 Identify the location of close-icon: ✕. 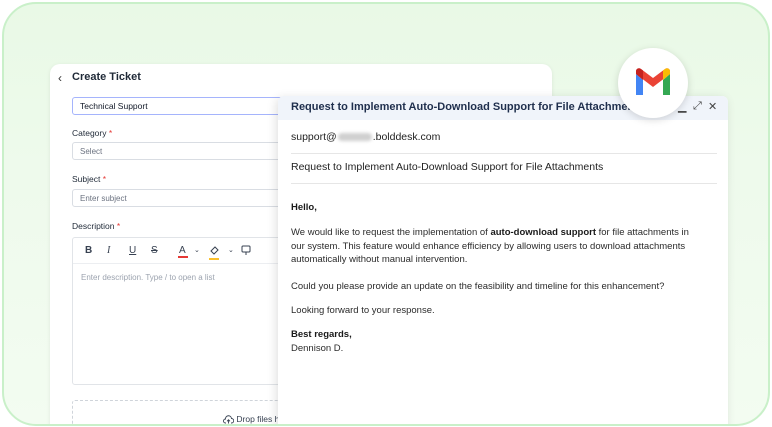
(712, 106).